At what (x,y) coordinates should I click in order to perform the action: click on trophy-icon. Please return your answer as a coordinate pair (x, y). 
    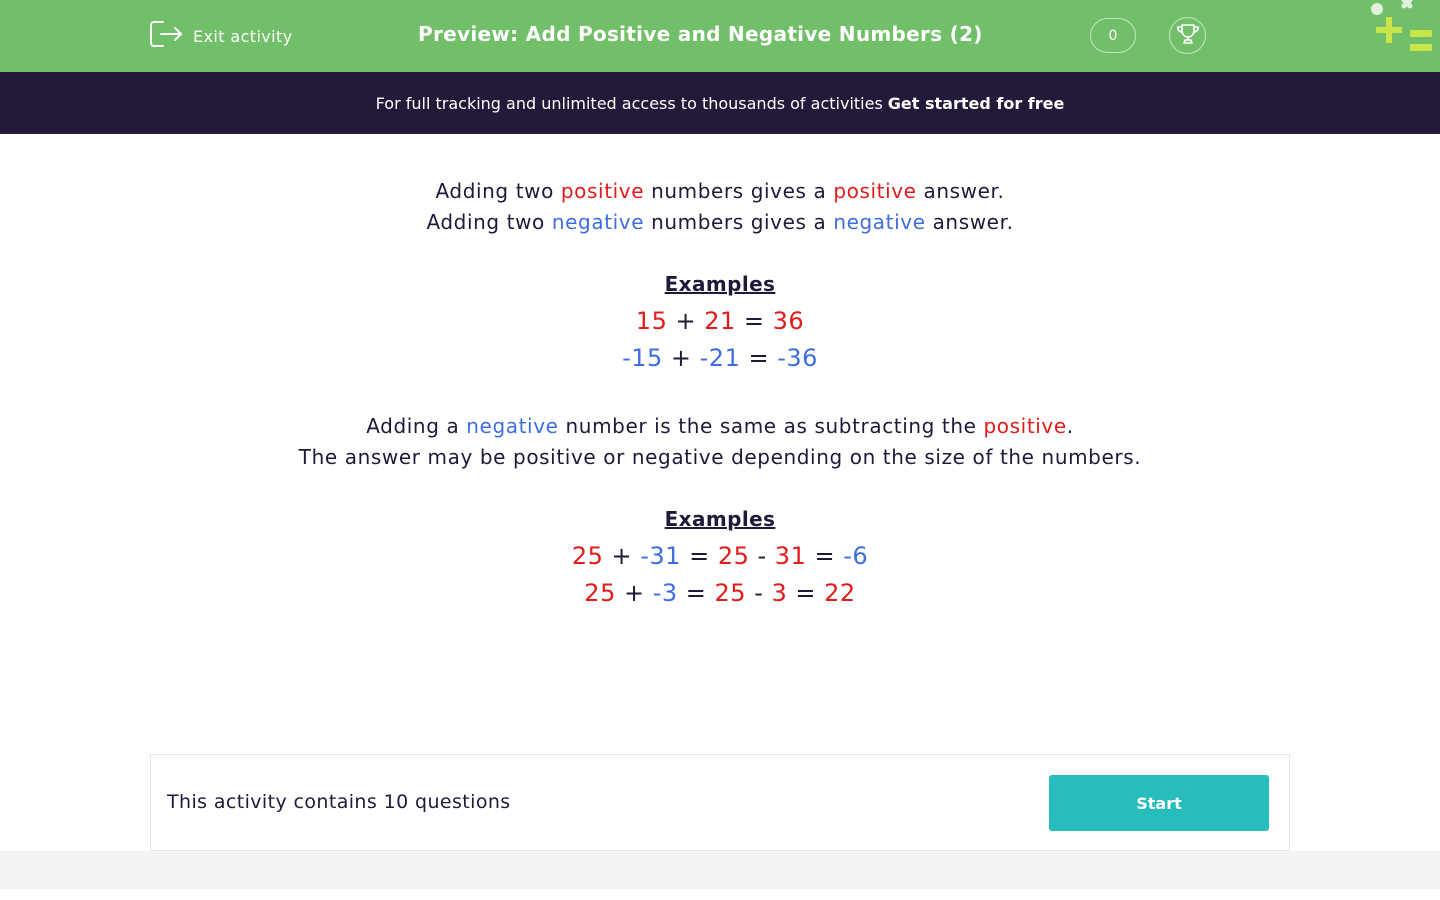
    Looking at the image, I should click on (1188, 36).